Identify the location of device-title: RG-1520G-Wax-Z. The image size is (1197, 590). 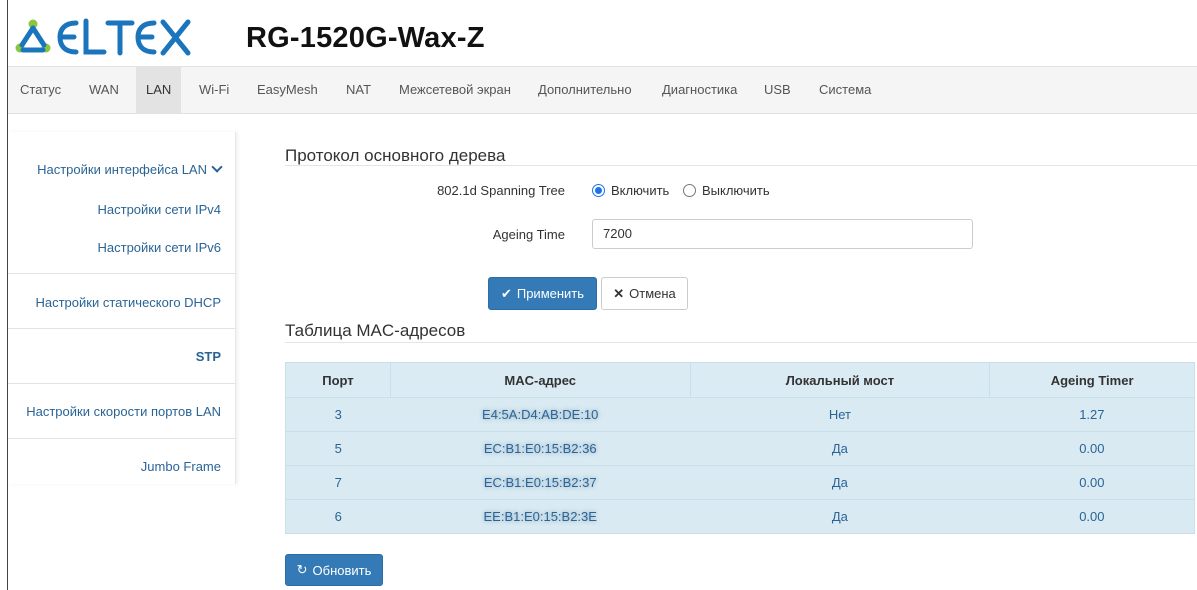
(365, 38).